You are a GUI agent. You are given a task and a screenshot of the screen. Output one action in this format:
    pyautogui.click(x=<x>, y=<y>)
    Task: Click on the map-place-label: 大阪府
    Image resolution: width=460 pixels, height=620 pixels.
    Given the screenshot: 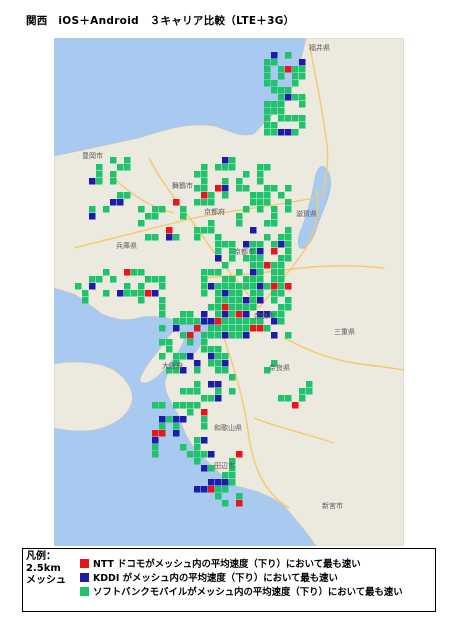 What is the action you would take?
    pyautogui.click(x=172, y=365)
    